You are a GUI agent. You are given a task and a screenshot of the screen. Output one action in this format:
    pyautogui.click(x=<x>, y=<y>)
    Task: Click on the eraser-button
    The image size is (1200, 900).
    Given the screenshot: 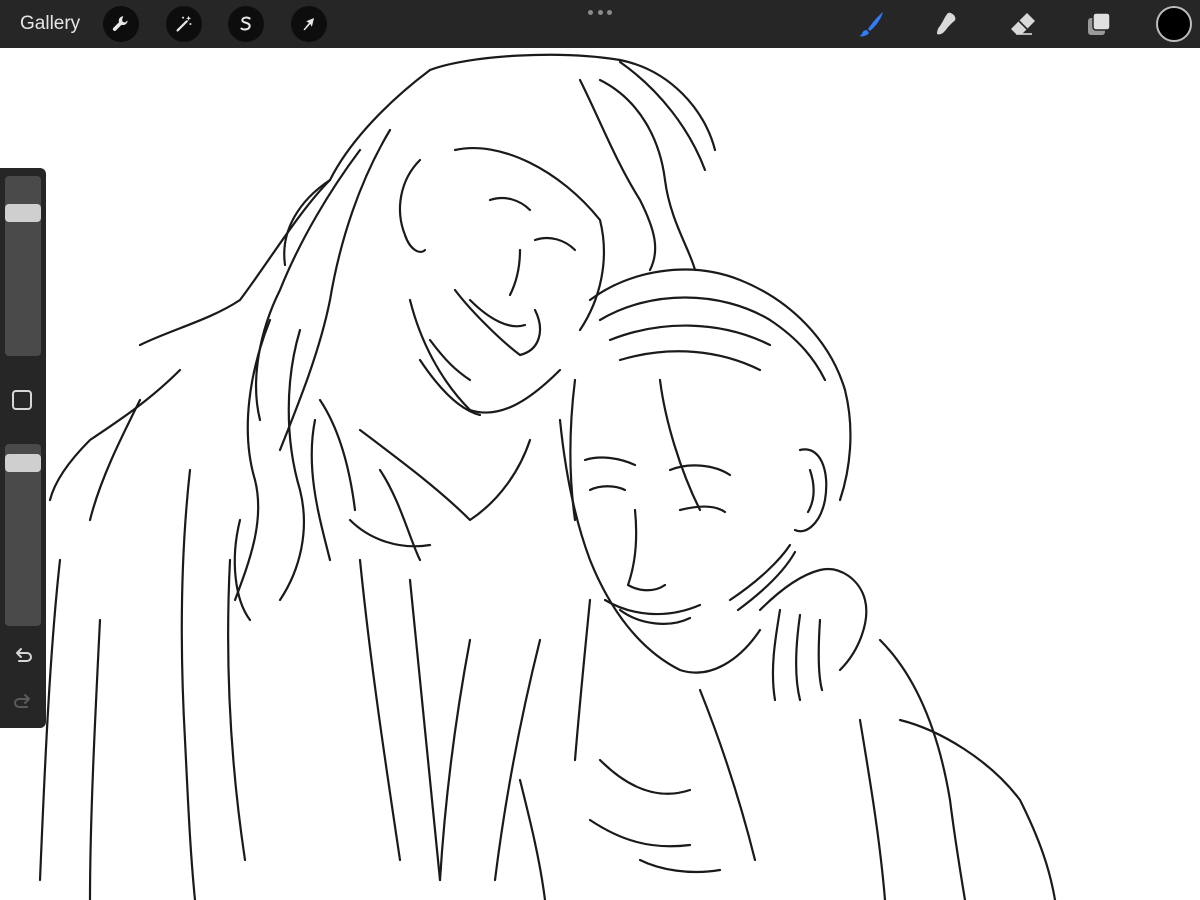 What is the action you would take?
    pyautogui.click(x=1023, y=24)
    